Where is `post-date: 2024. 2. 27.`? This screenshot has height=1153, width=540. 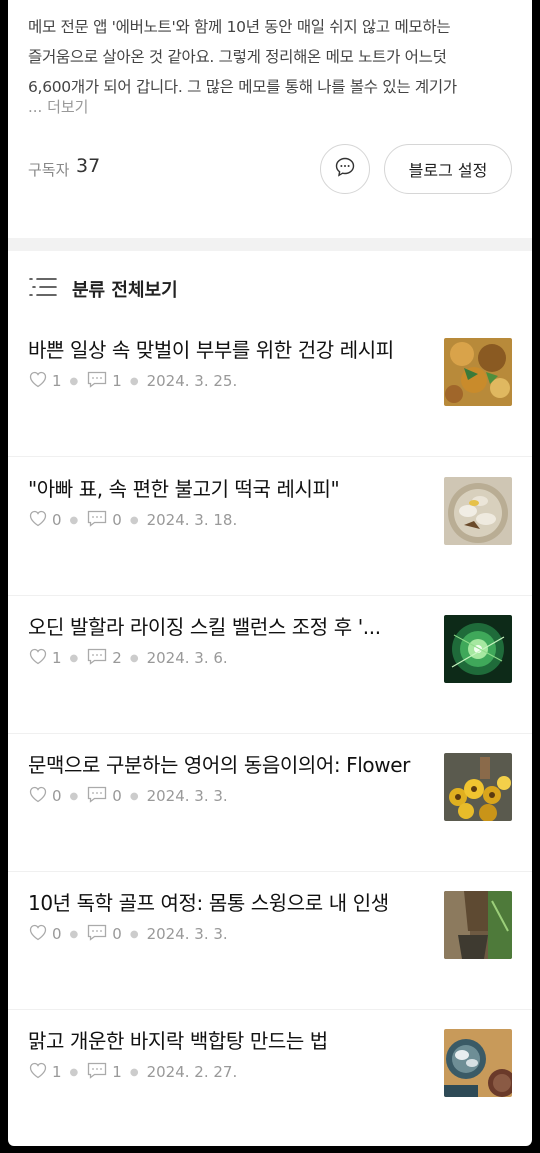
post-date: 2024. 2. 27. is located at coordinates (192, 1072).